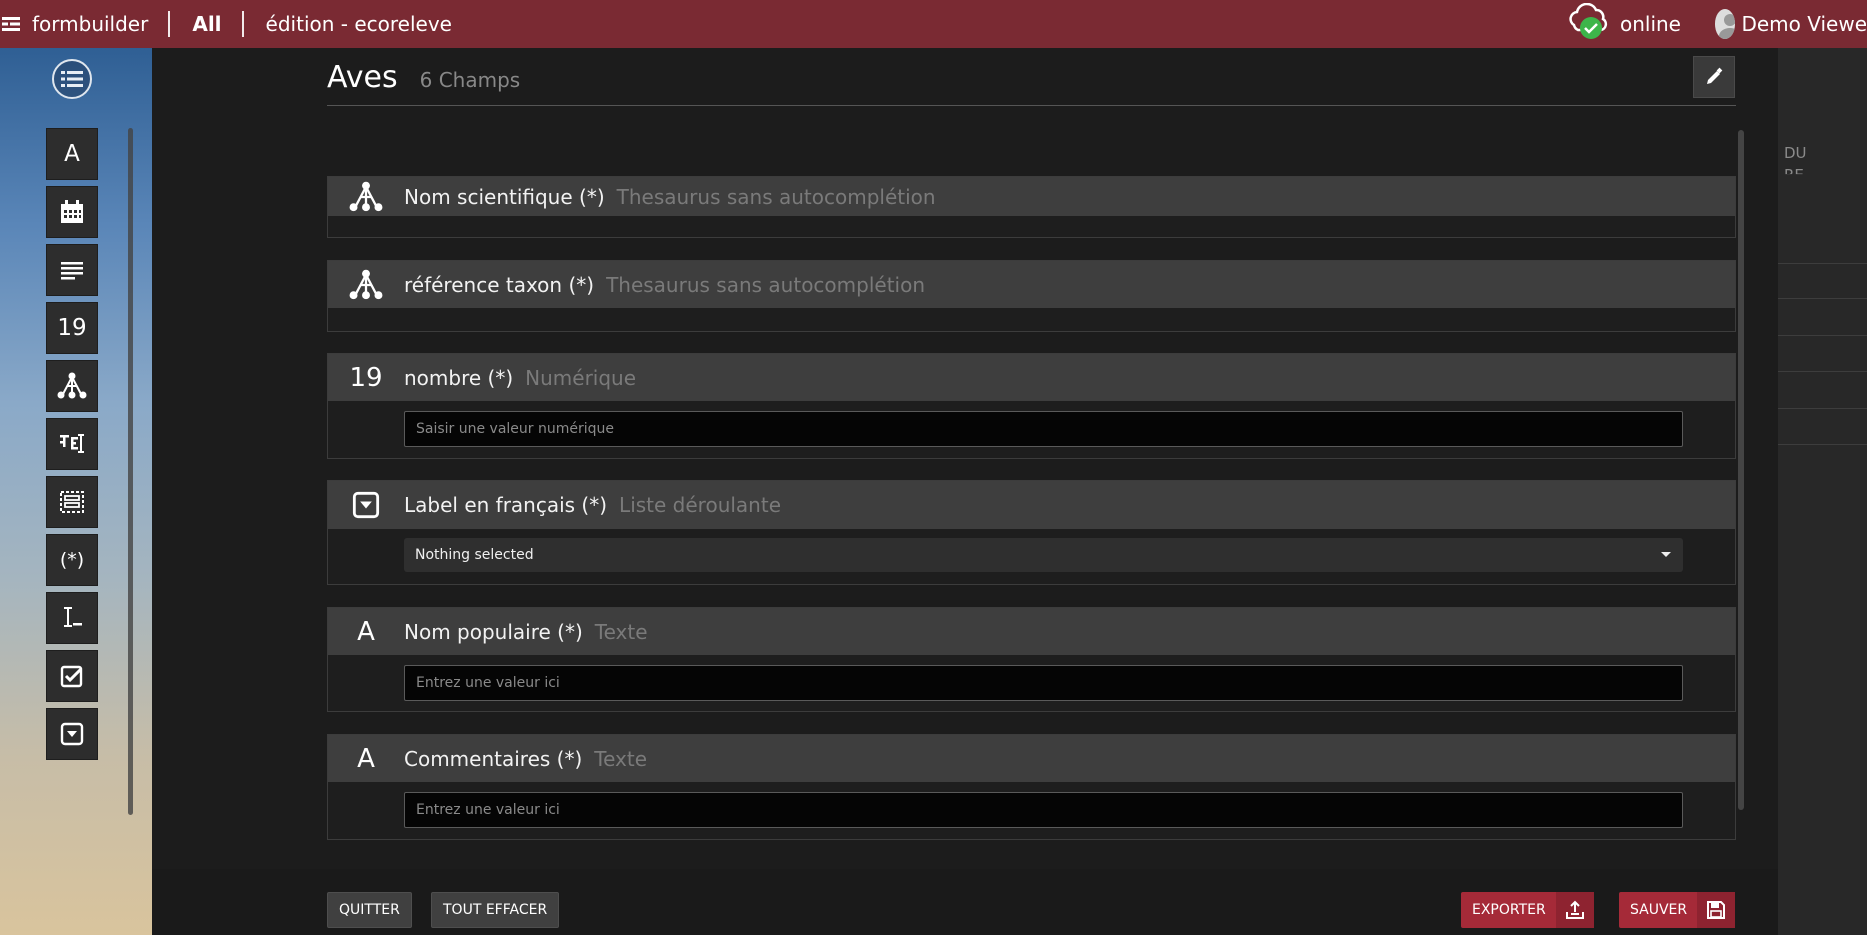 This screenshot has height=935, width=1867. I want to click on date-field-tool, so click(72, 212).